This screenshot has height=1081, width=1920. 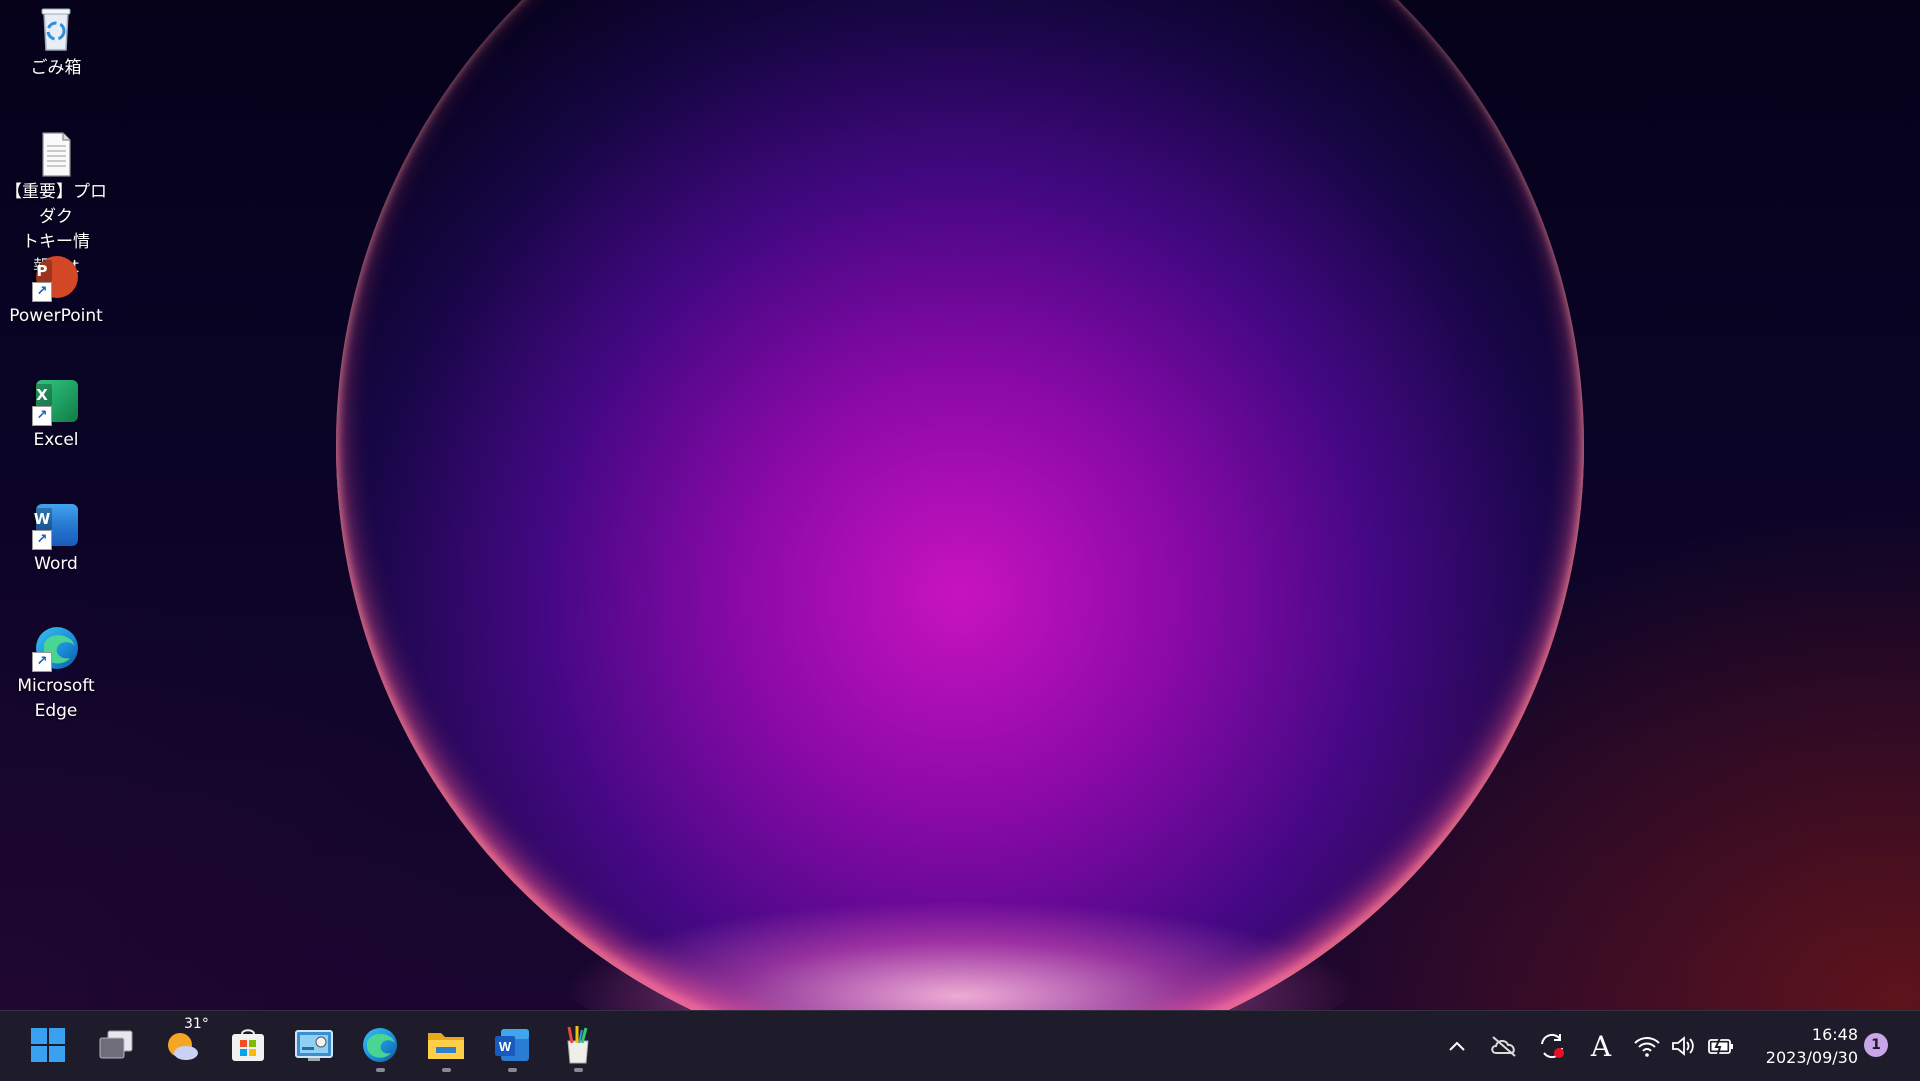 I want to click on desktop-icon-label-line1: Microsoft, so click(x=56, y=686).